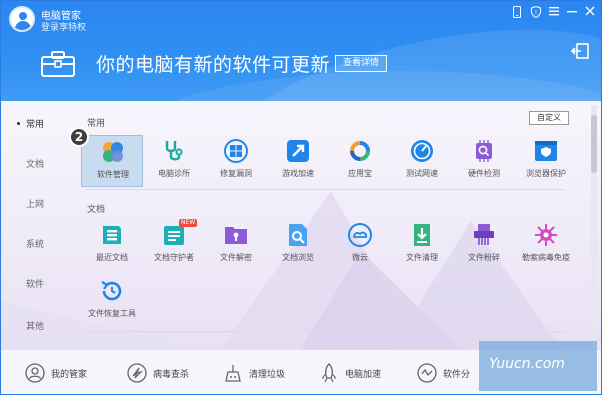 The image size is (602, 395). I want to click on tool-label: 文件清理, so click(422, 257).